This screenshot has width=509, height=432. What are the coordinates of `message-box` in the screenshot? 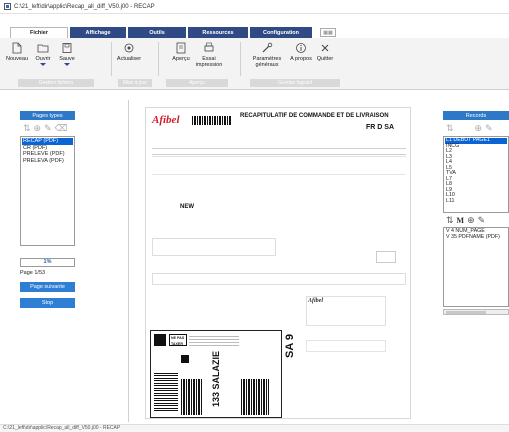 It's located at (279, 279).